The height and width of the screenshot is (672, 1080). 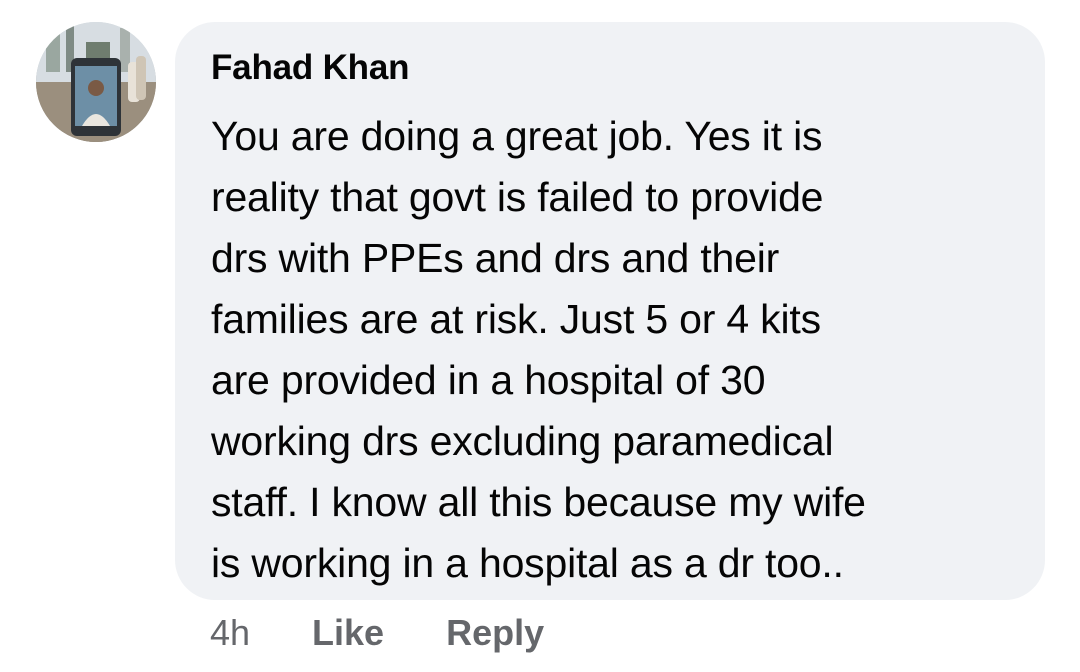 What do you see at coordinates (517, 197) in the screenshot?
I see `comment-line: reality that govt is failed to provide` at bounding box center [517, 197].